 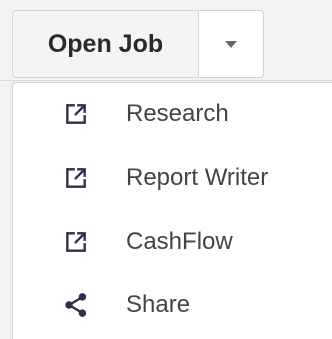 I want to click on menu-item-label: CashFlow, so click(x=179, y=241).